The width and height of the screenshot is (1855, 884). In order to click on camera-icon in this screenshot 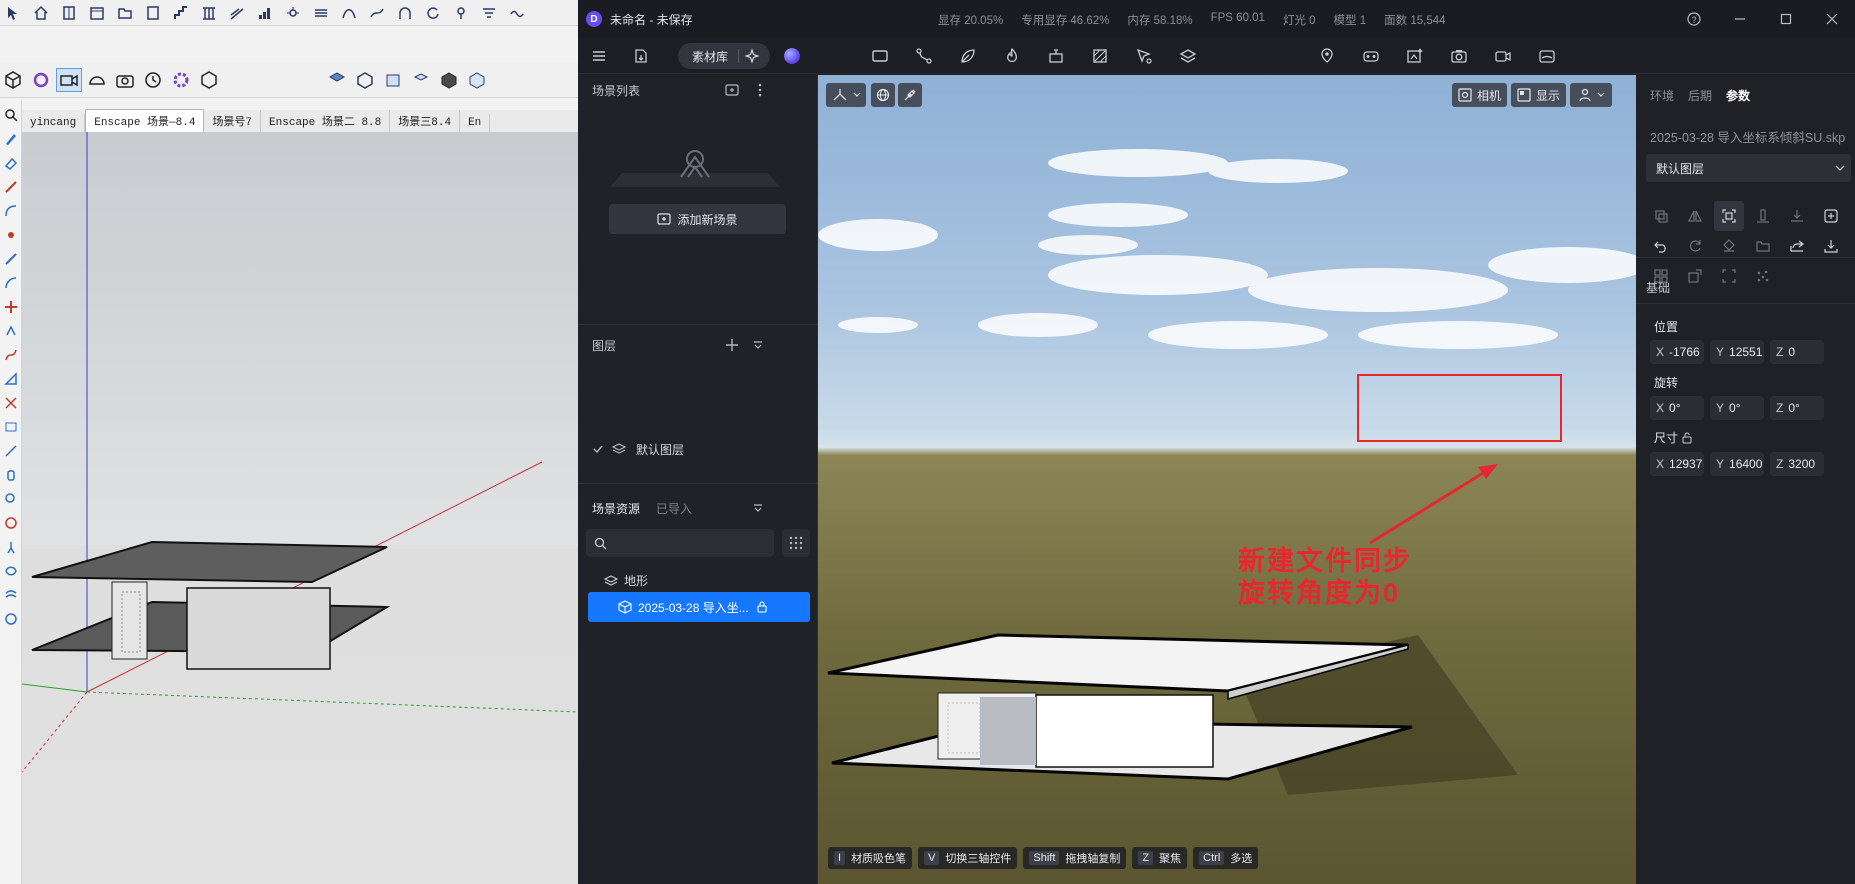, I will do `click(125, 80)`.